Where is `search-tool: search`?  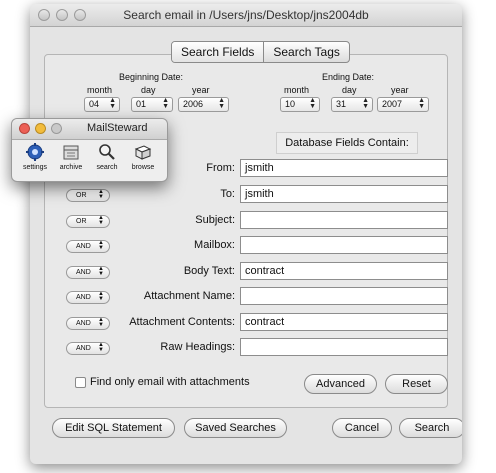 search-tool: search is located at coordinates (107, 157).